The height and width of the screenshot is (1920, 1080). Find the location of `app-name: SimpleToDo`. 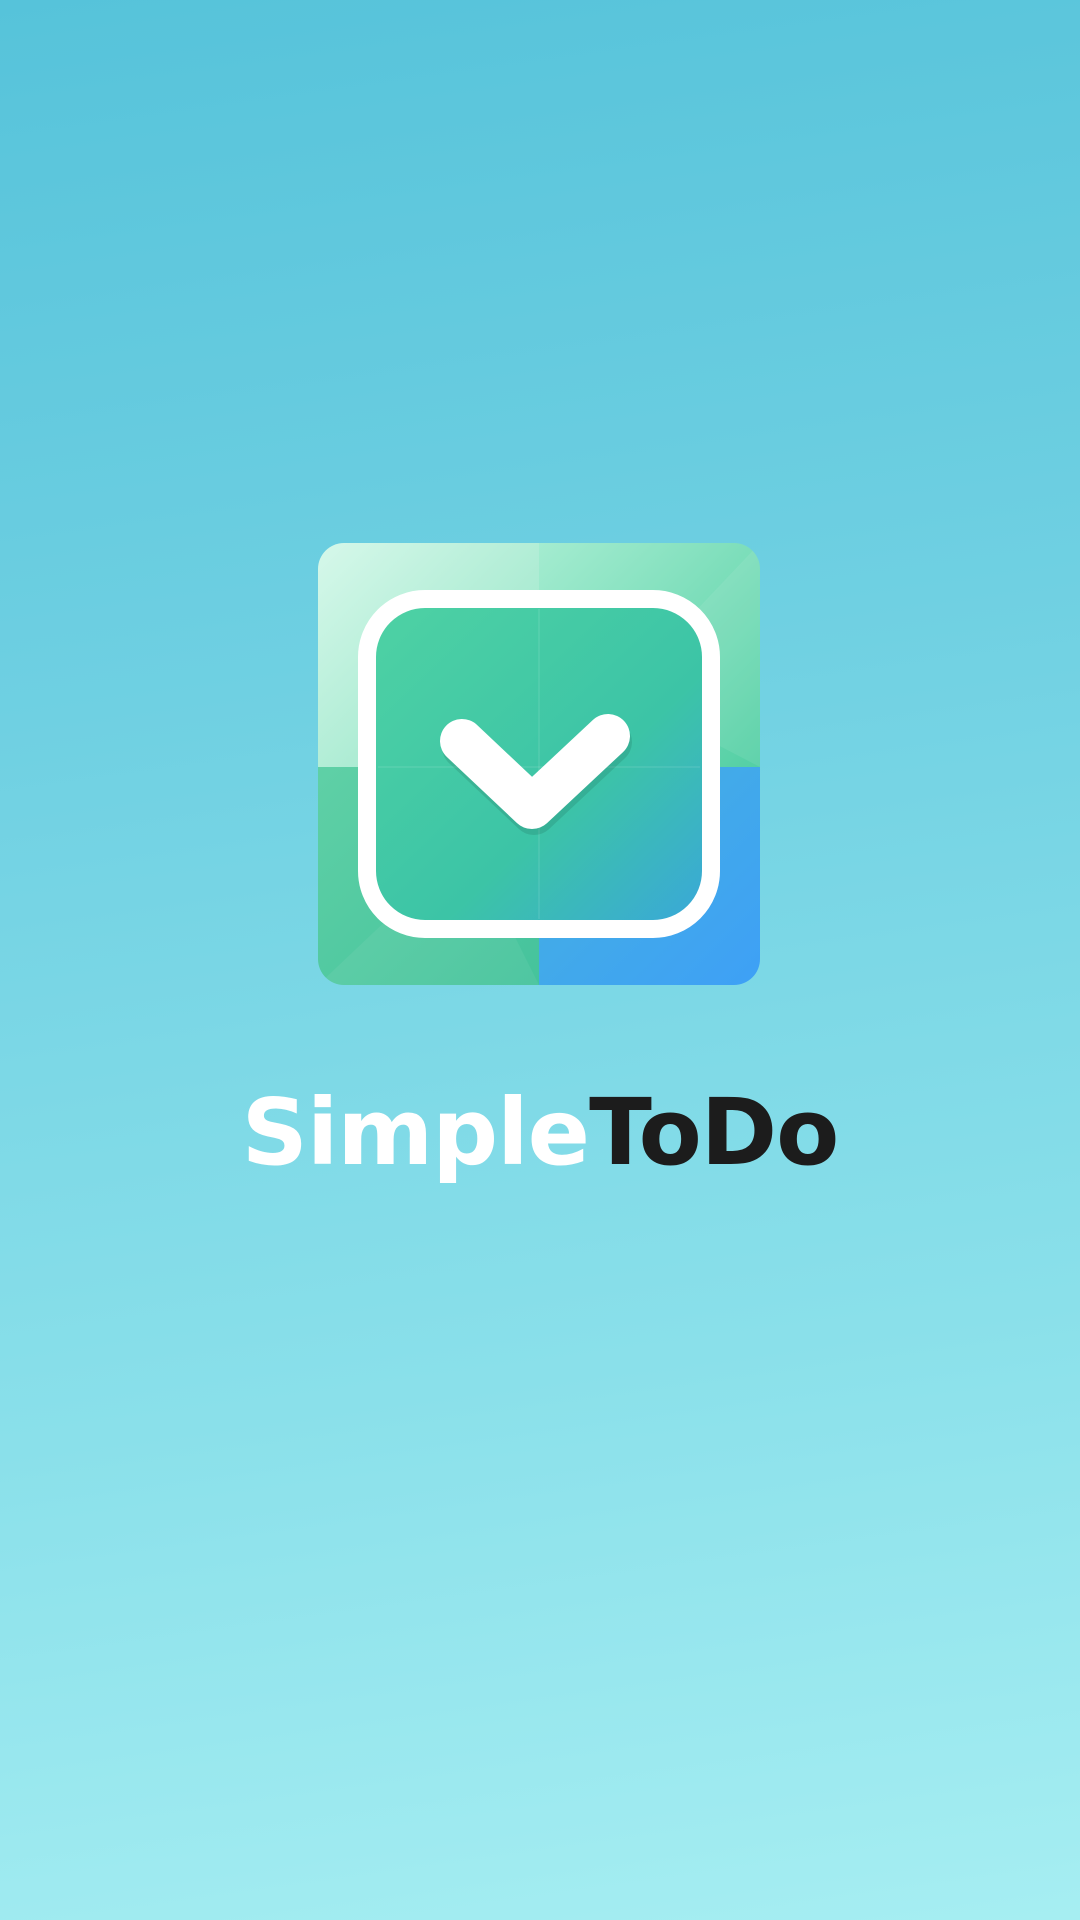

app-name: SimpleToDo is located at coordinates (540, 1133).